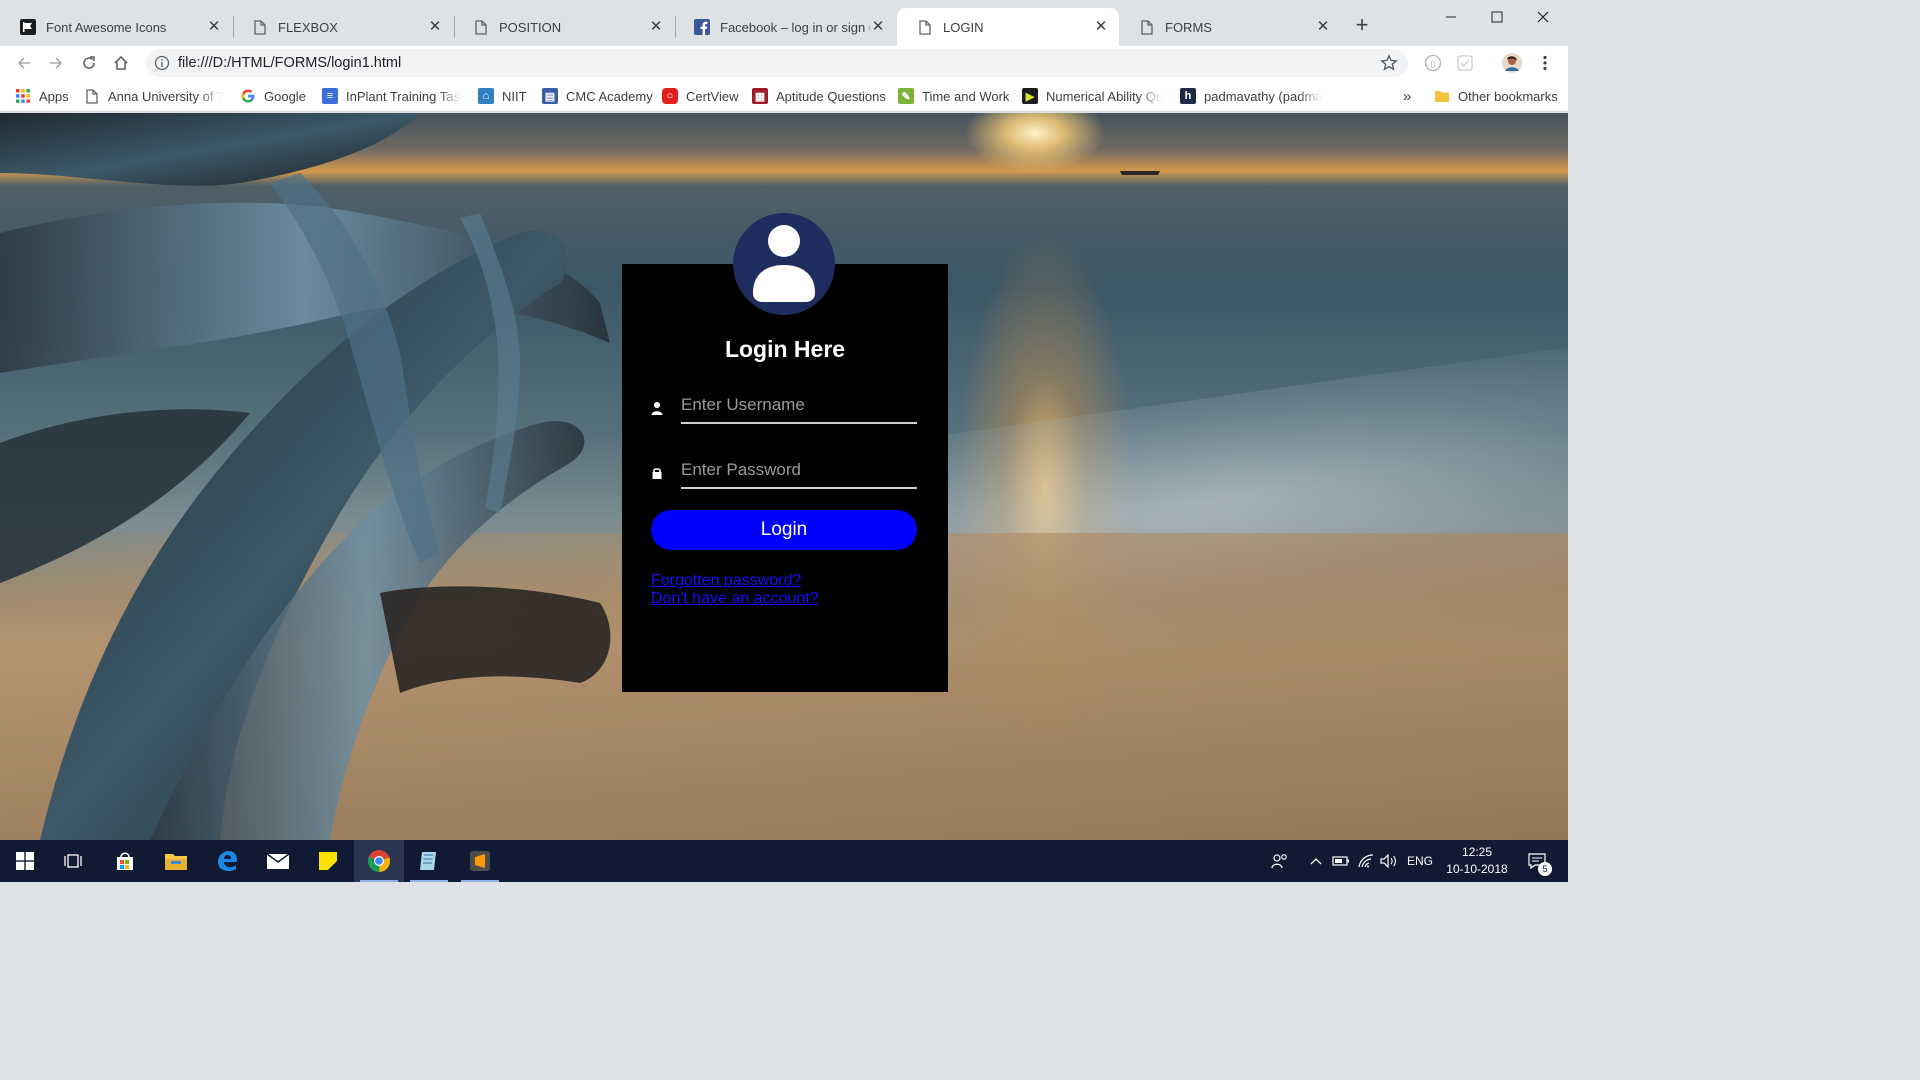  Describe the element at coordinates (392, 96) in the screenshot. I see `bookmark-inplant-training: ≡ InPlant Training Tasks` at that location.